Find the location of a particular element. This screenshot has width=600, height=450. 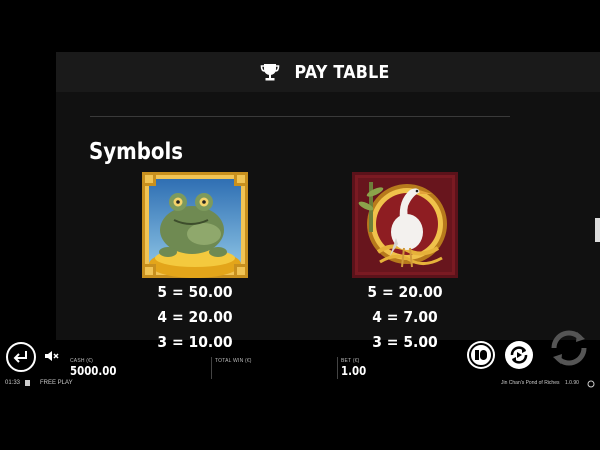

payout-row: 5 = 50.00 is located at coordinates (195, 292).